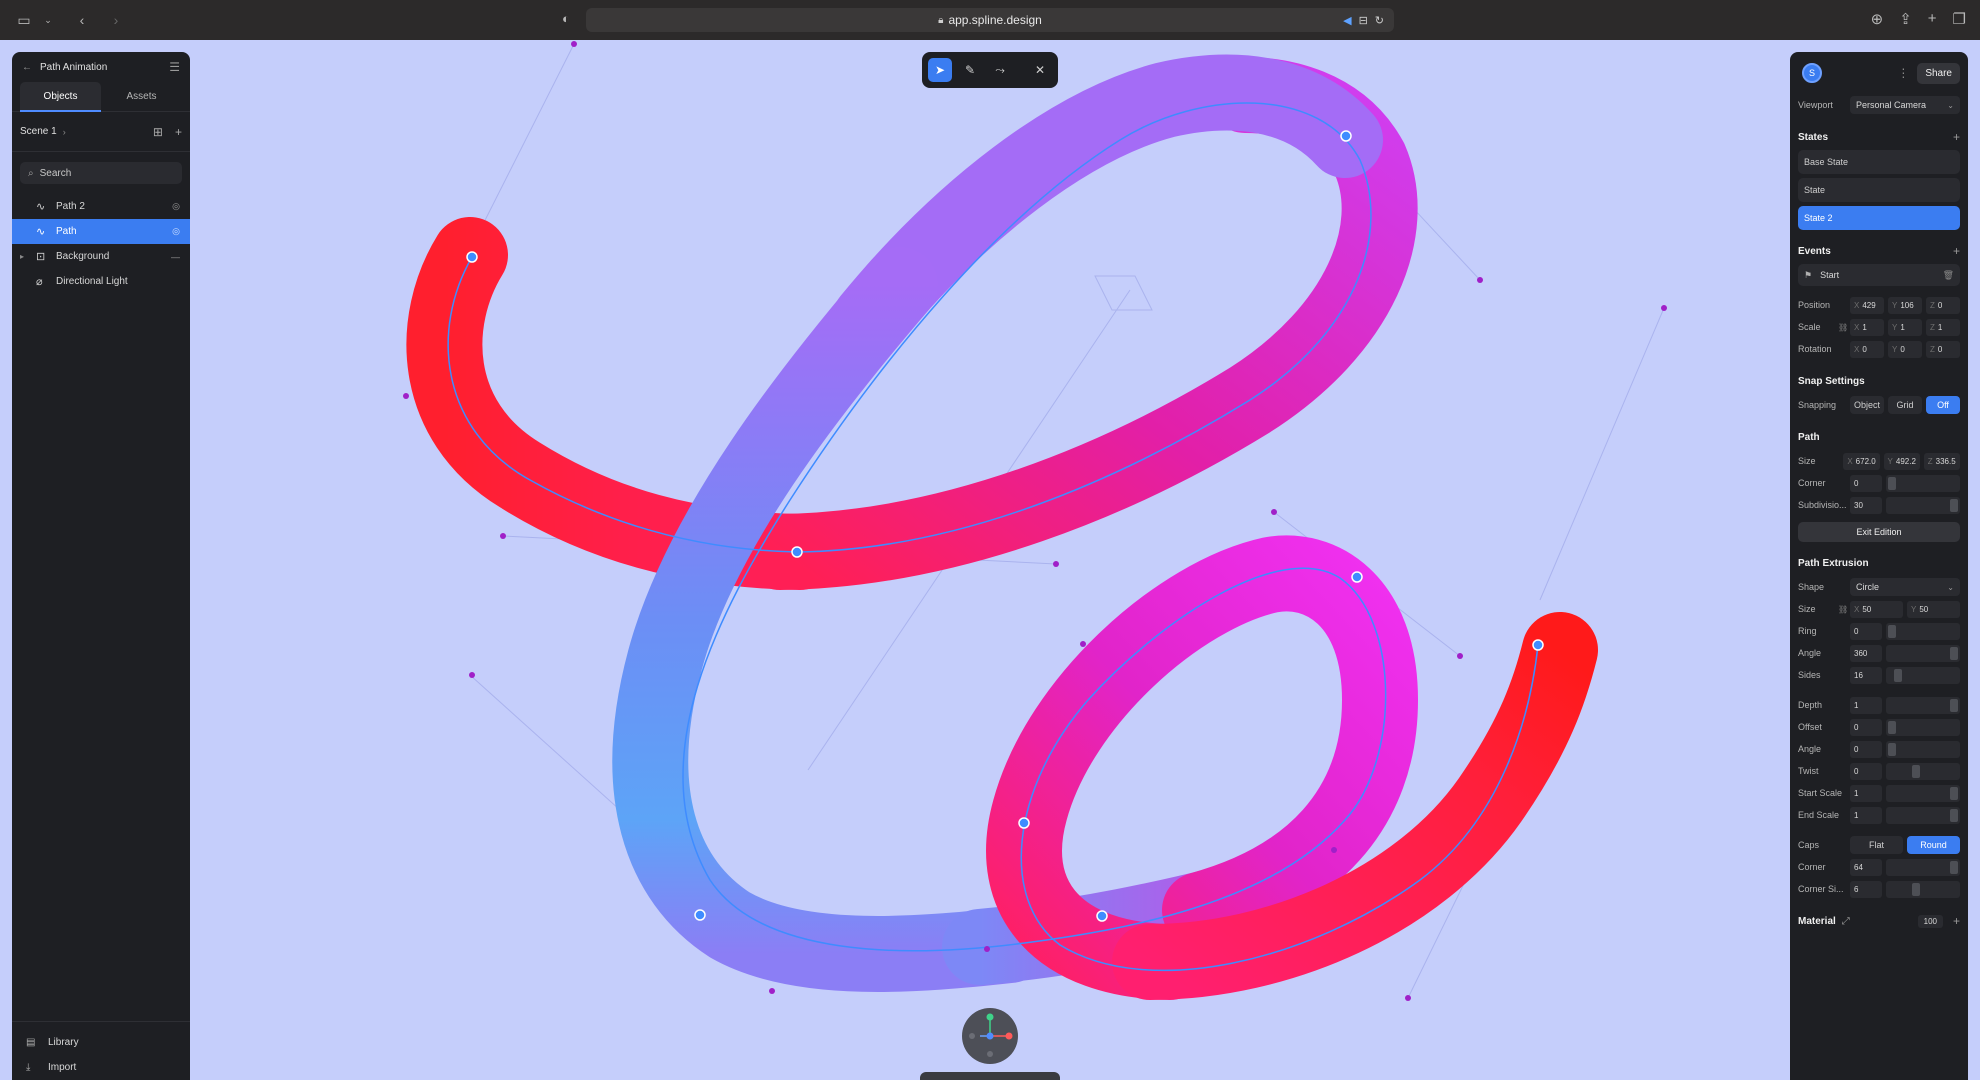  Describe the element at coordinates (990, 1036) in the screenshot. I see `orientation-gizmo` at that location.